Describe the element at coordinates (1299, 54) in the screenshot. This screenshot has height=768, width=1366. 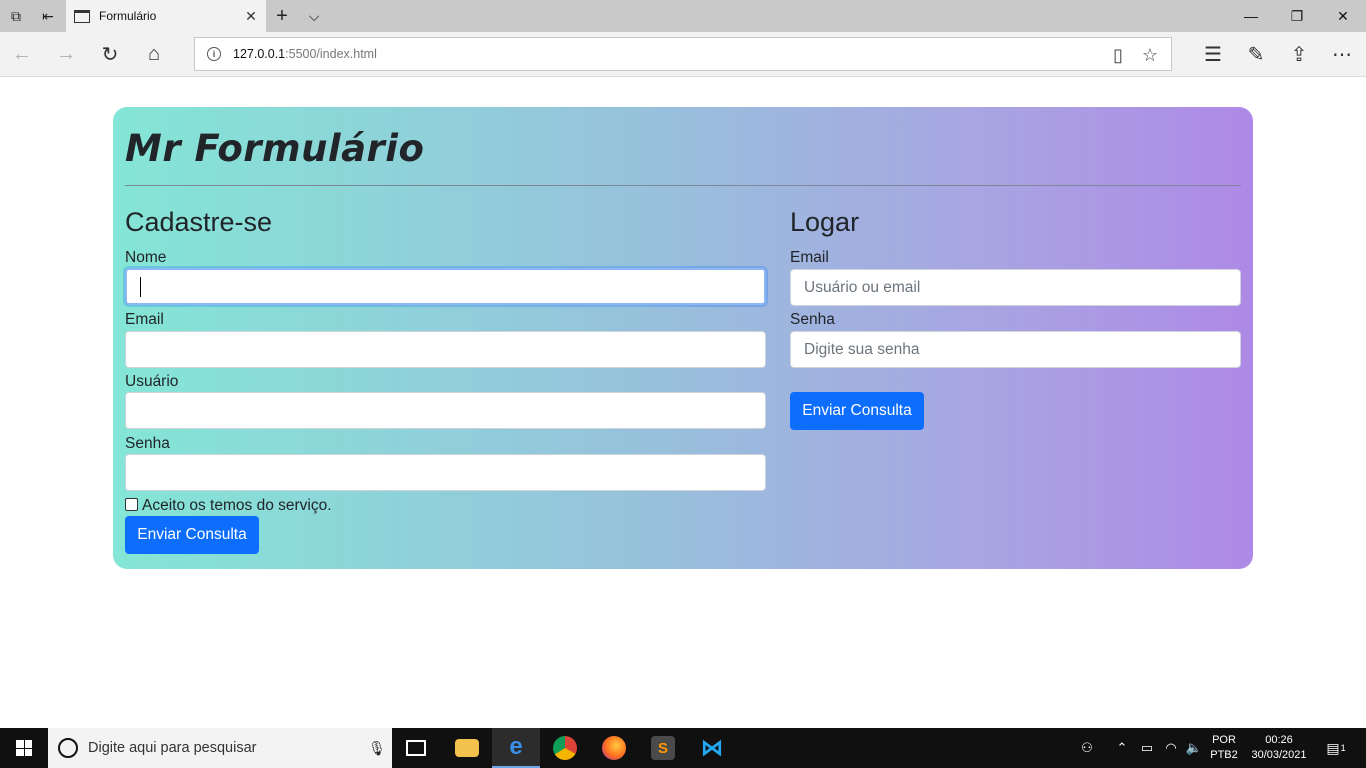
I see `share-icon: ⇪` at that location.